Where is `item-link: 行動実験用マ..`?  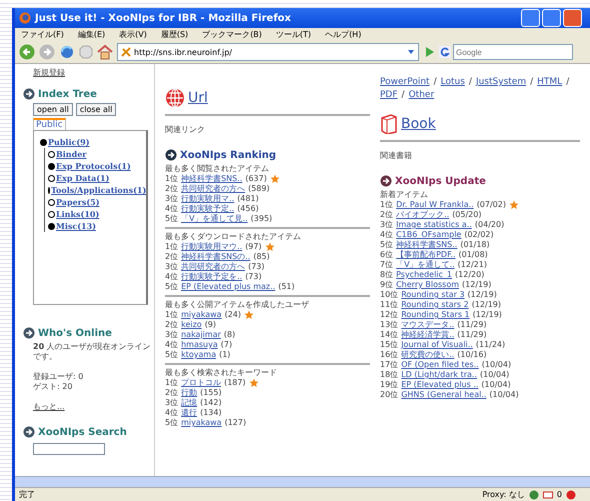
item-link: 行動実験用マ.. is located at coordinates (207, 199).